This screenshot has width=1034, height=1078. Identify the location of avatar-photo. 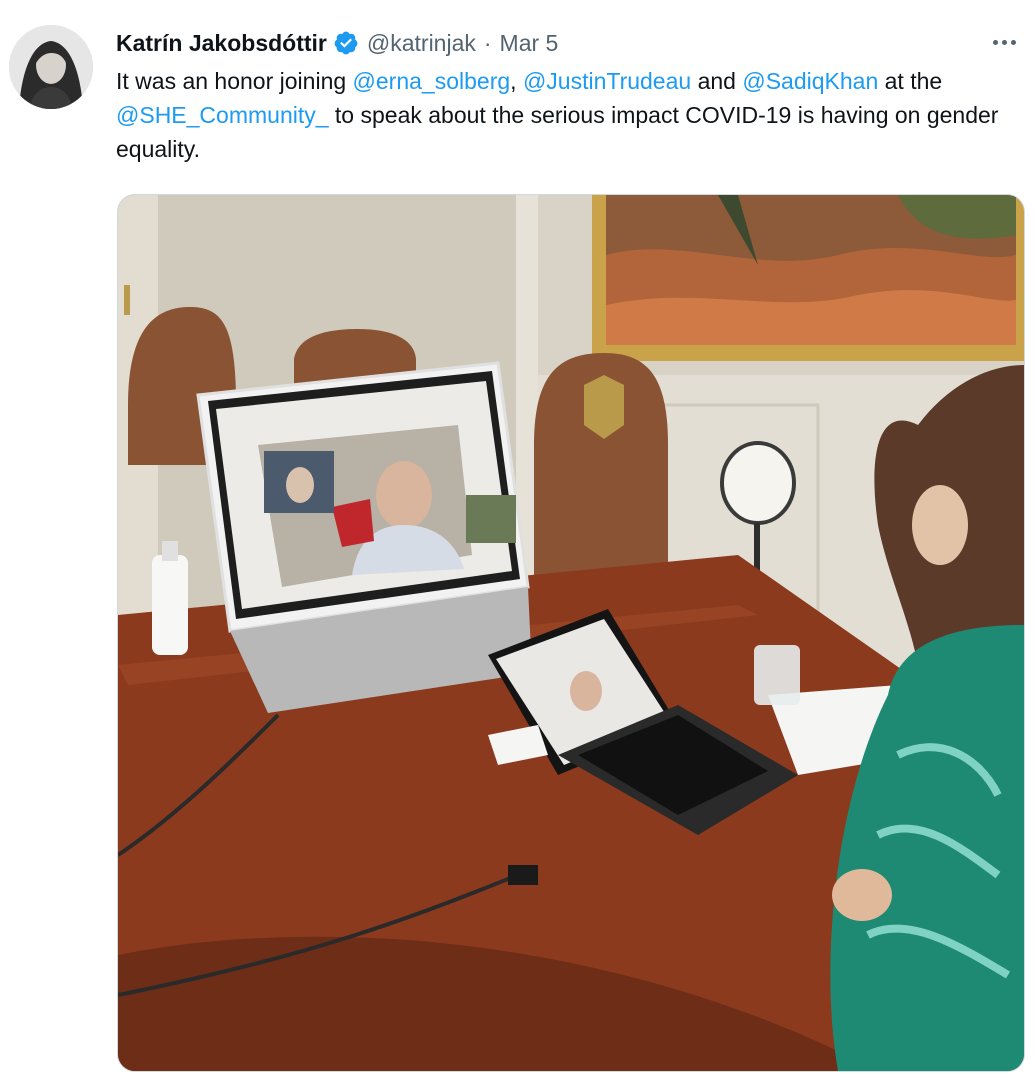
(51, 67).